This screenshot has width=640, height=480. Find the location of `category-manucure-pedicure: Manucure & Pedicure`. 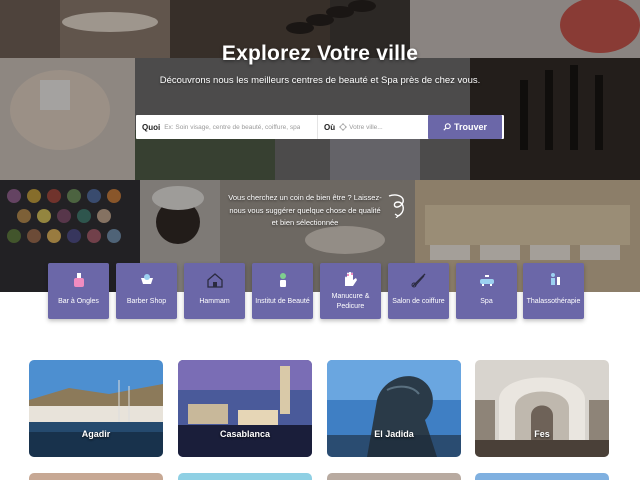

category-manucure-pedicure: Manucure & Pedicure is located at coordinates (350, 291).